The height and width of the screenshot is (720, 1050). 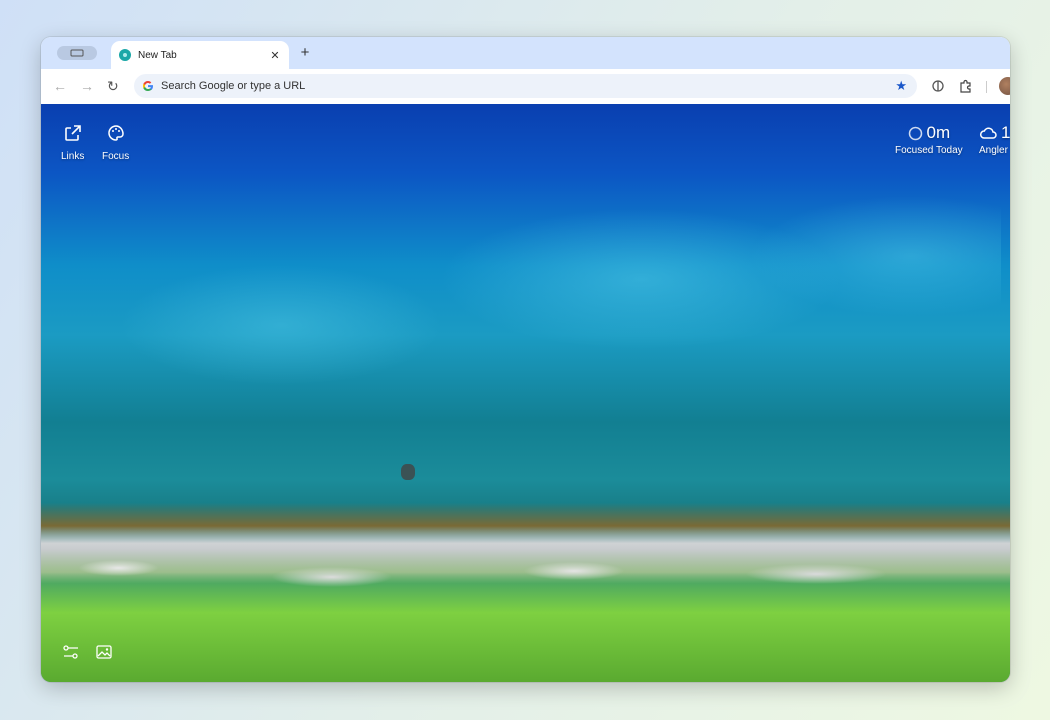 I want to click on reload-icon: ↻, so click(x=113, y=86).